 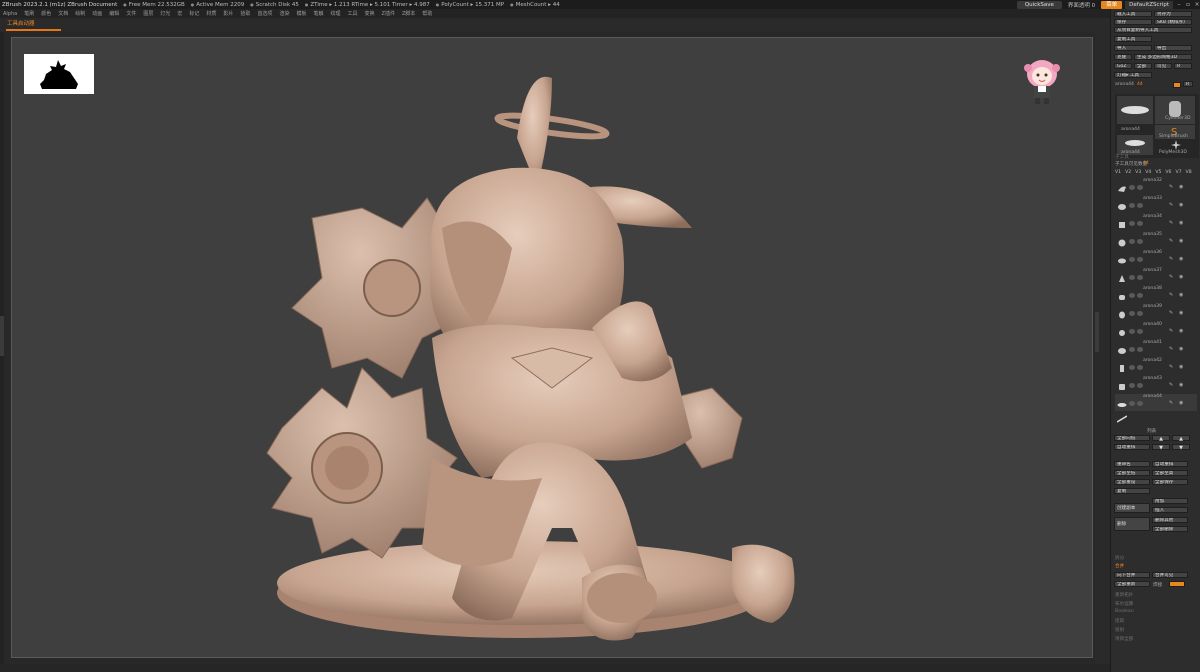 What do you see at coordinates (1124, 595) in the screenshot?
I see `remesh-section-label: 重新拓扑` at bounding box center [1124, 595].